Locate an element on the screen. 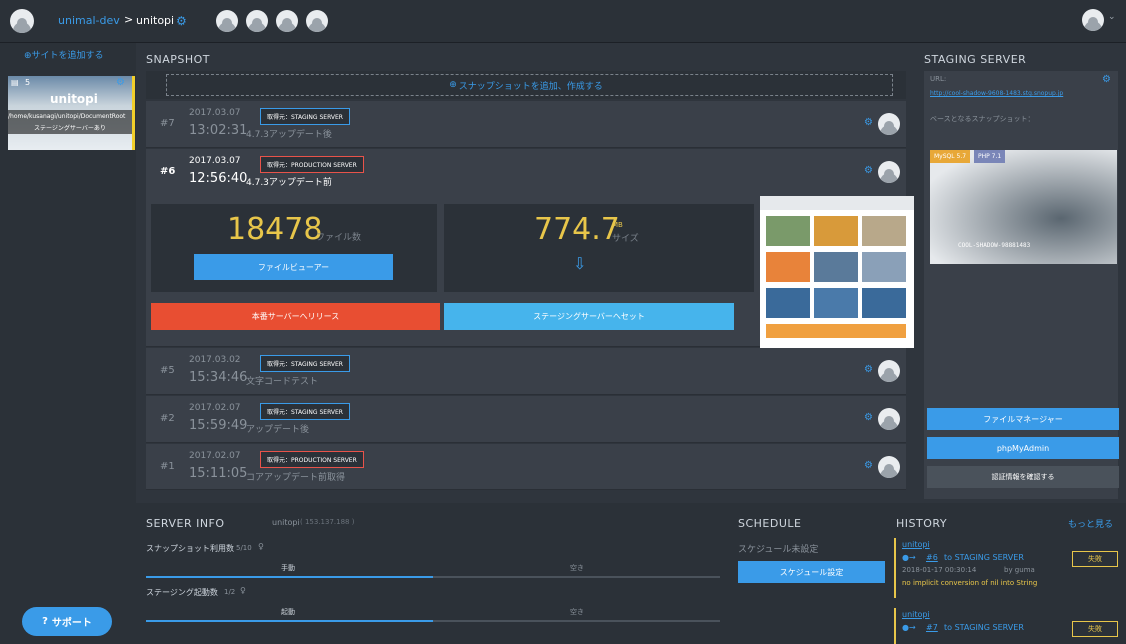  file-manager-button: ファイルマネージャー is located at coordinates (1023, 419).